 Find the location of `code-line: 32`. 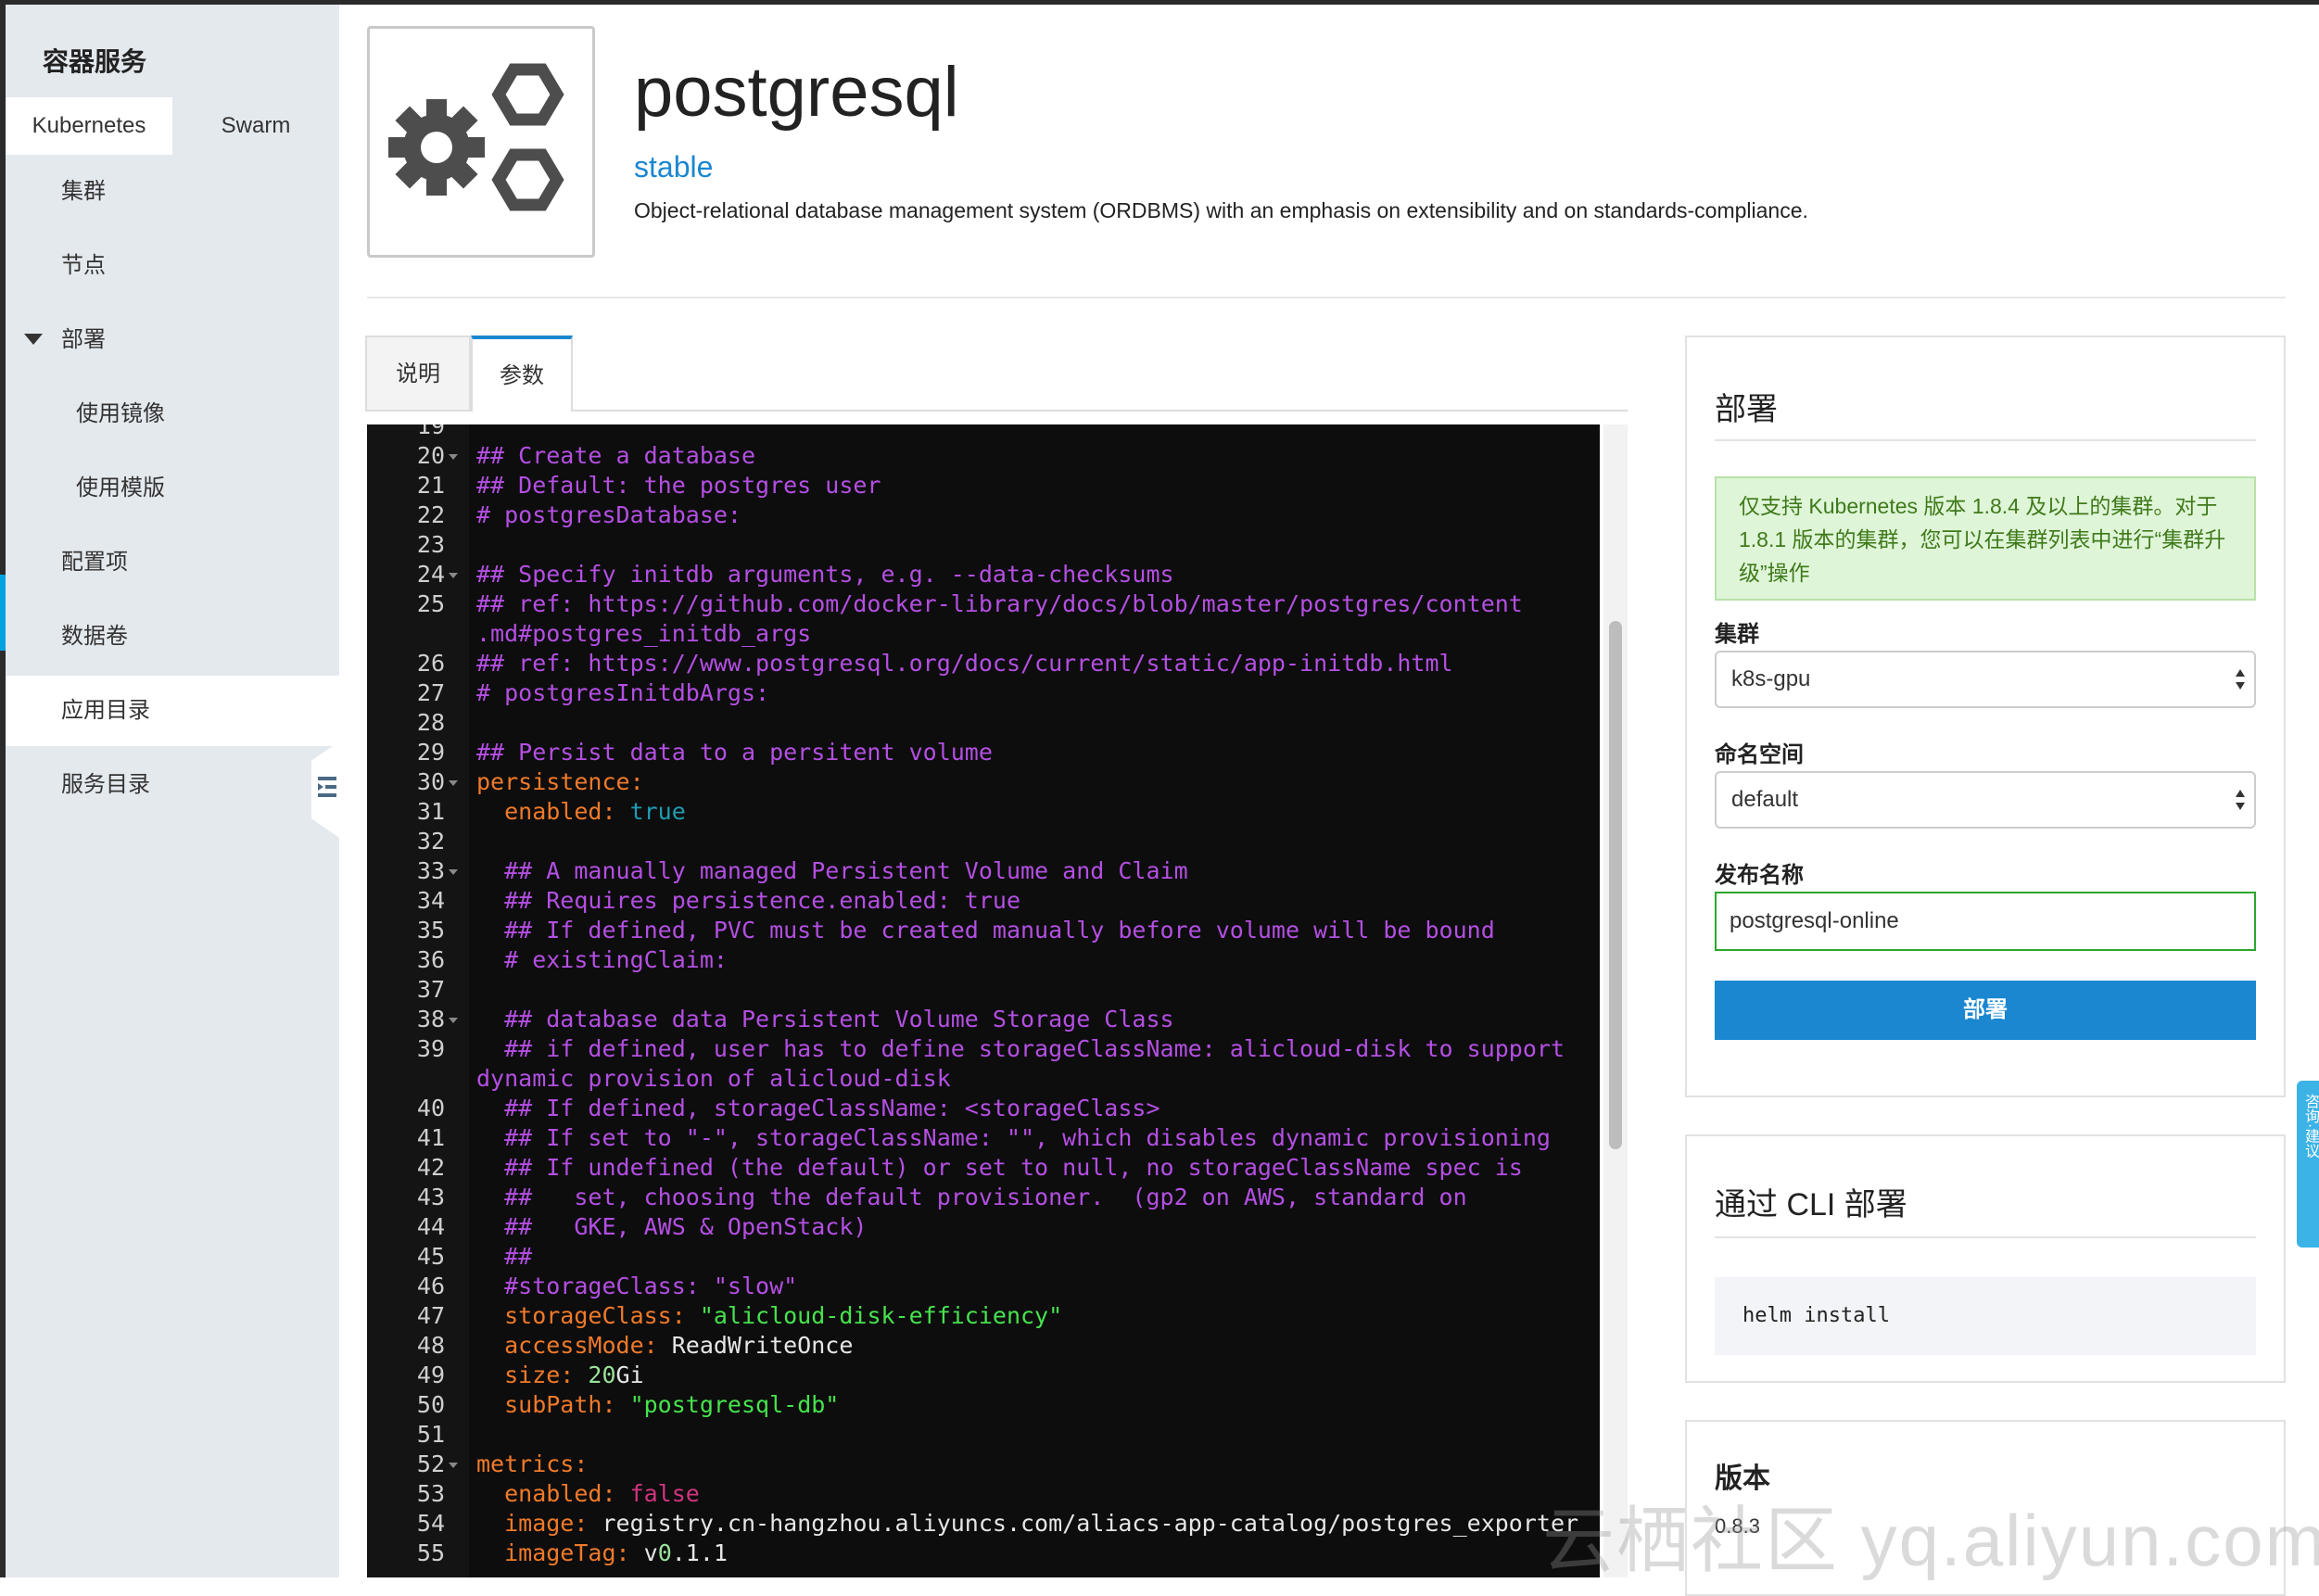

code-line: 32 is located at coordinates (983, 842).